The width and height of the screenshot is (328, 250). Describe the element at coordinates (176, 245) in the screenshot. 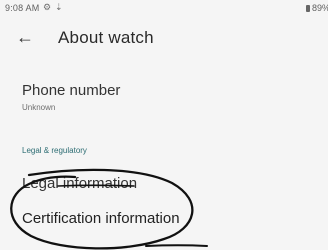

I see `underline-mark` at that location.